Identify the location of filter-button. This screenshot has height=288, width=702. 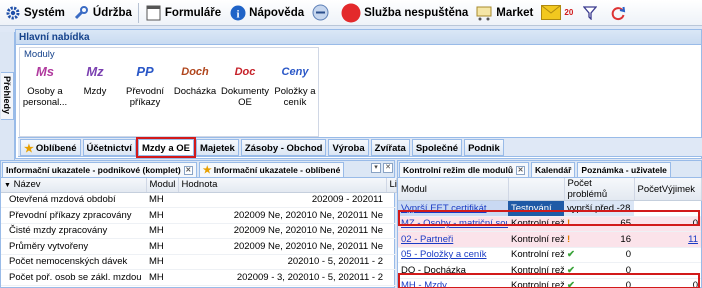
(591, 13).